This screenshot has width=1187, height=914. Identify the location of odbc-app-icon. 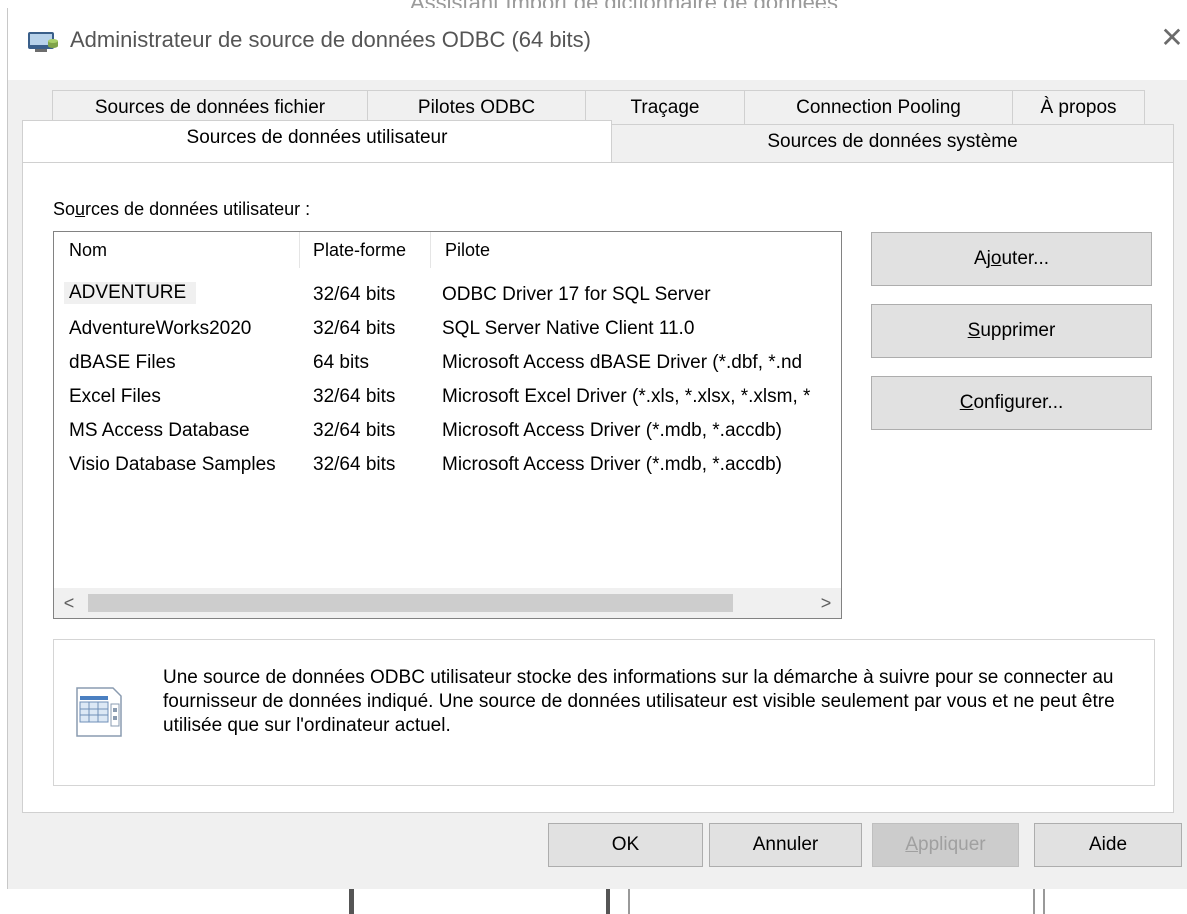
(43, 41).